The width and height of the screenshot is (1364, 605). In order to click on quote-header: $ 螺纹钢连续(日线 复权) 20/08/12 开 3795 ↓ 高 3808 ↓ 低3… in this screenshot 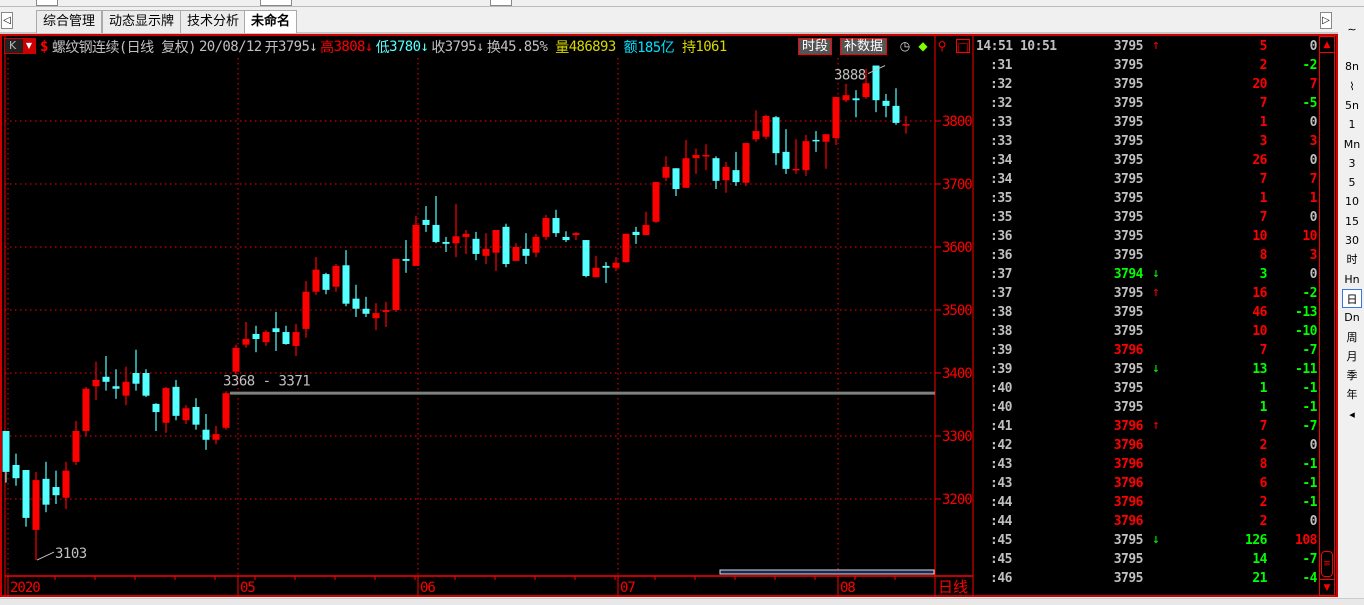, I will do `click(383, 47)`.